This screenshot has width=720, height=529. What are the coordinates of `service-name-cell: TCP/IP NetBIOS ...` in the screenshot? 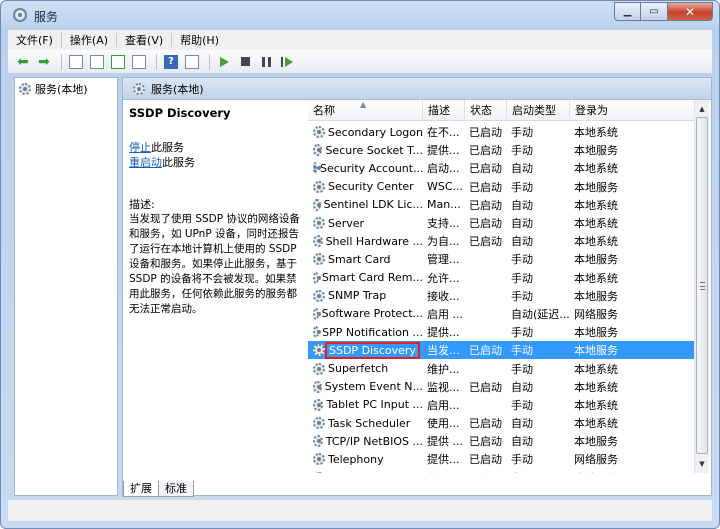 It's located at (365, 441).